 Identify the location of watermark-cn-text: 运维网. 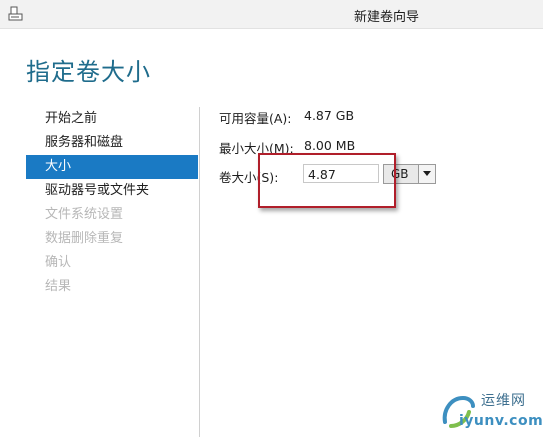
(503, 401).